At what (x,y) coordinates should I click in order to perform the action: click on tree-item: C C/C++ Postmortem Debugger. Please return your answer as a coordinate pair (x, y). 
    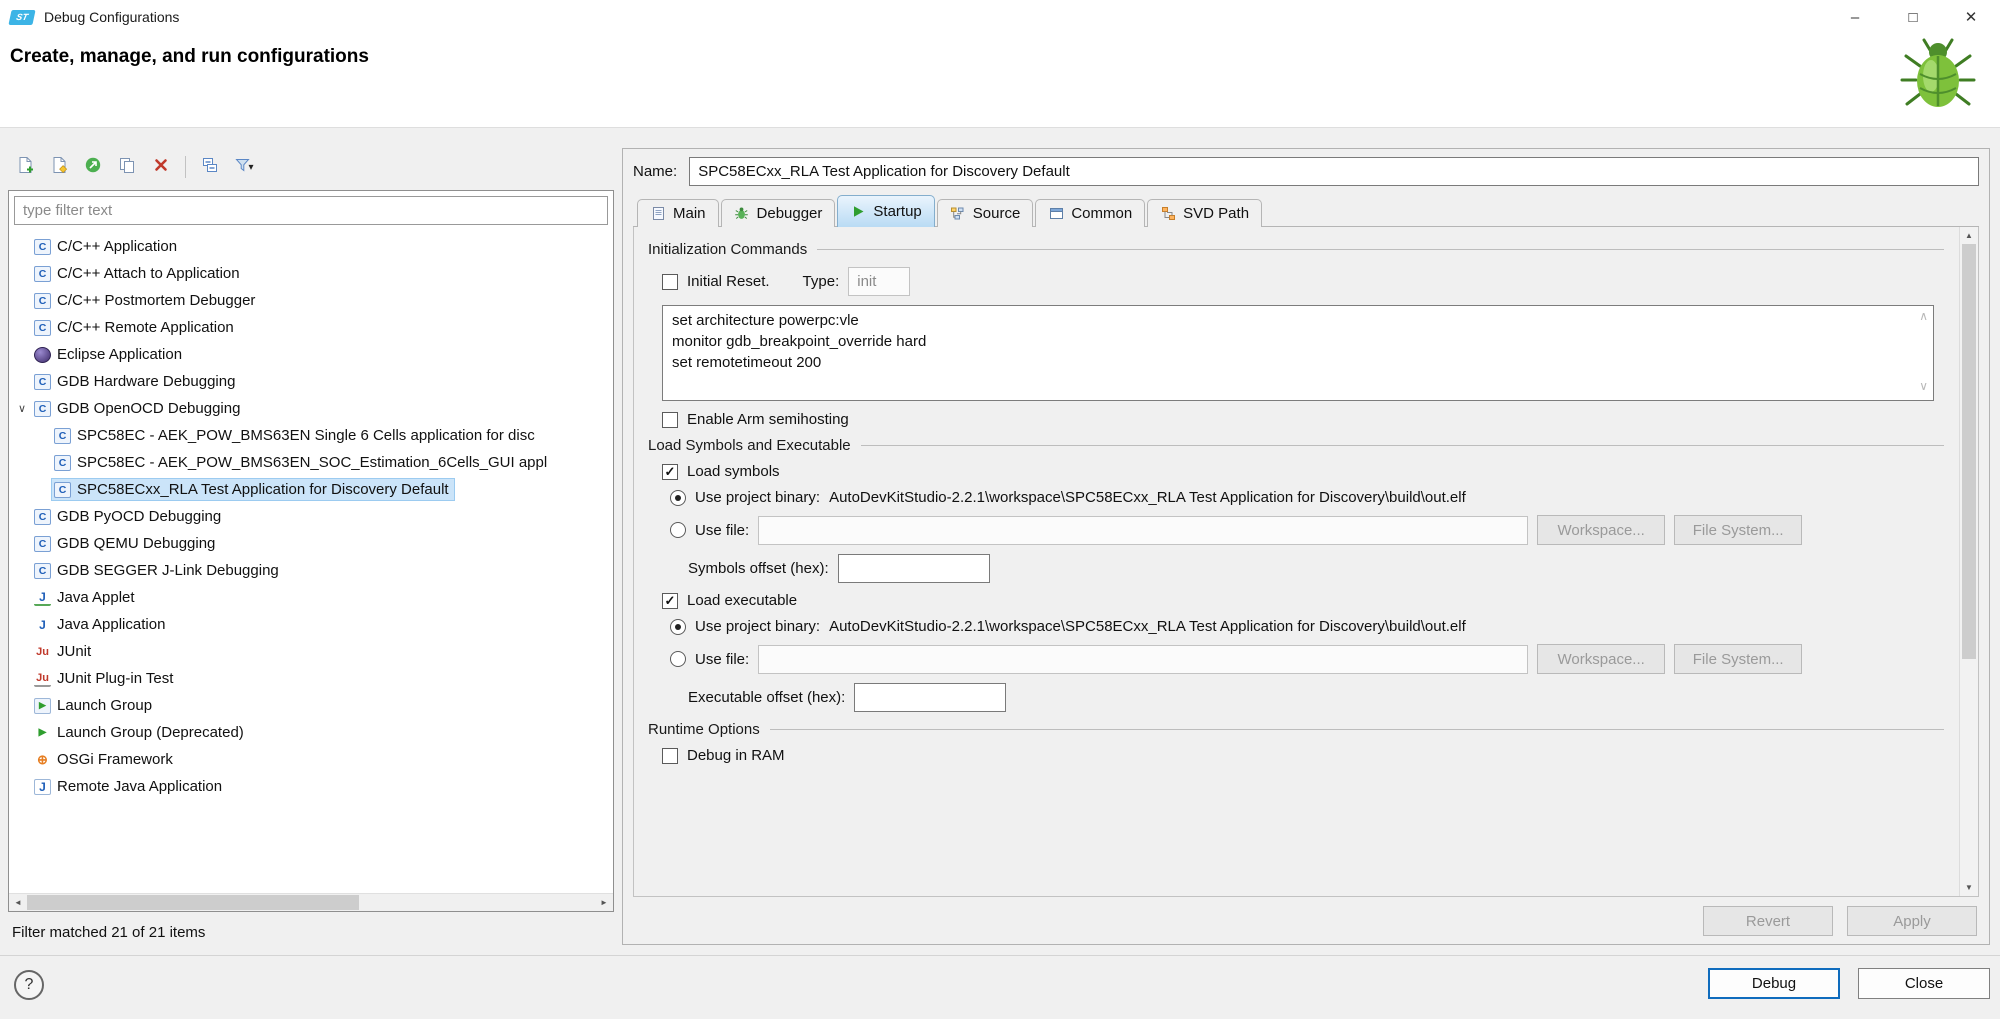
    Looking at the image, I should click on (311, 300).